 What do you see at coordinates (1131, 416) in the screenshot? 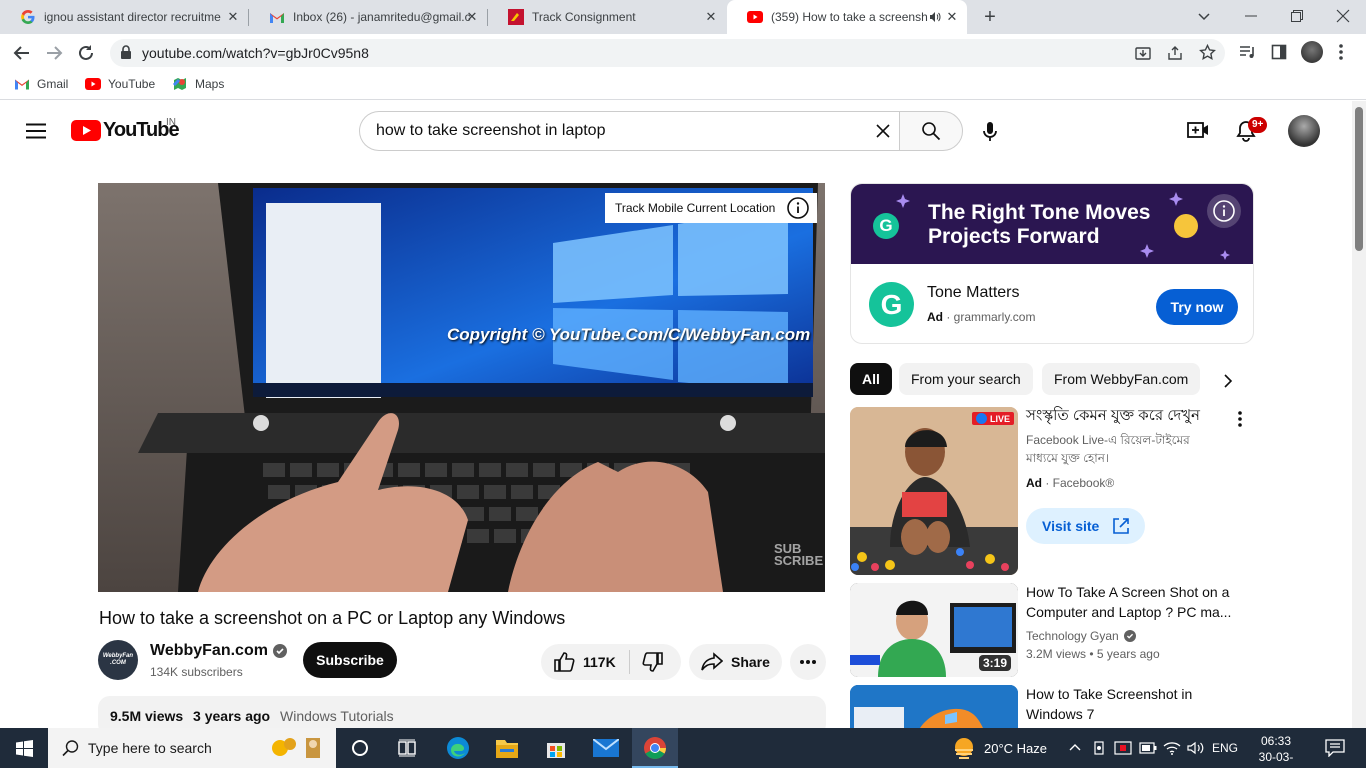
I see `promoted-title: সংস্কৃতি কেমন যুক্ত করে দেখুন` at bounding box center [1131, 416].